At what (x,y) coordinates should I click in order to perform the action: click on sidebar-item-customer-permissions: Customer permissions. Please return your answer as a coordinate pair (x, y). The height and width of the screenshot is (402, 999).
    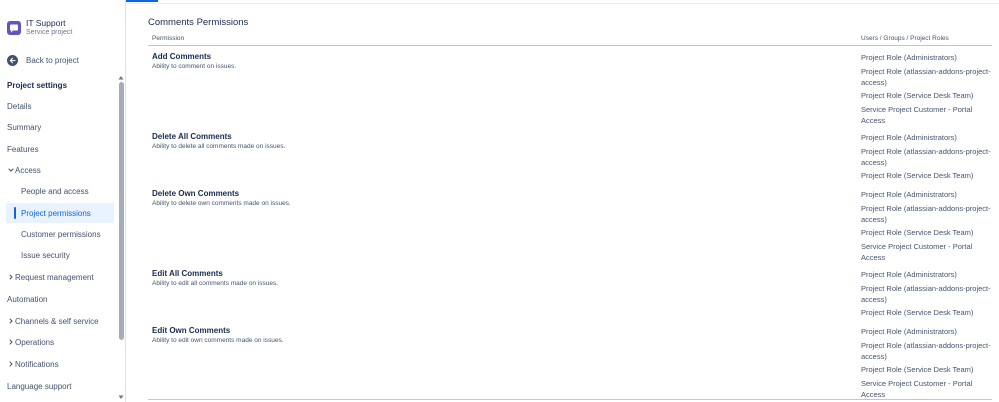
    Looking at the image, I should click on (57, 234).